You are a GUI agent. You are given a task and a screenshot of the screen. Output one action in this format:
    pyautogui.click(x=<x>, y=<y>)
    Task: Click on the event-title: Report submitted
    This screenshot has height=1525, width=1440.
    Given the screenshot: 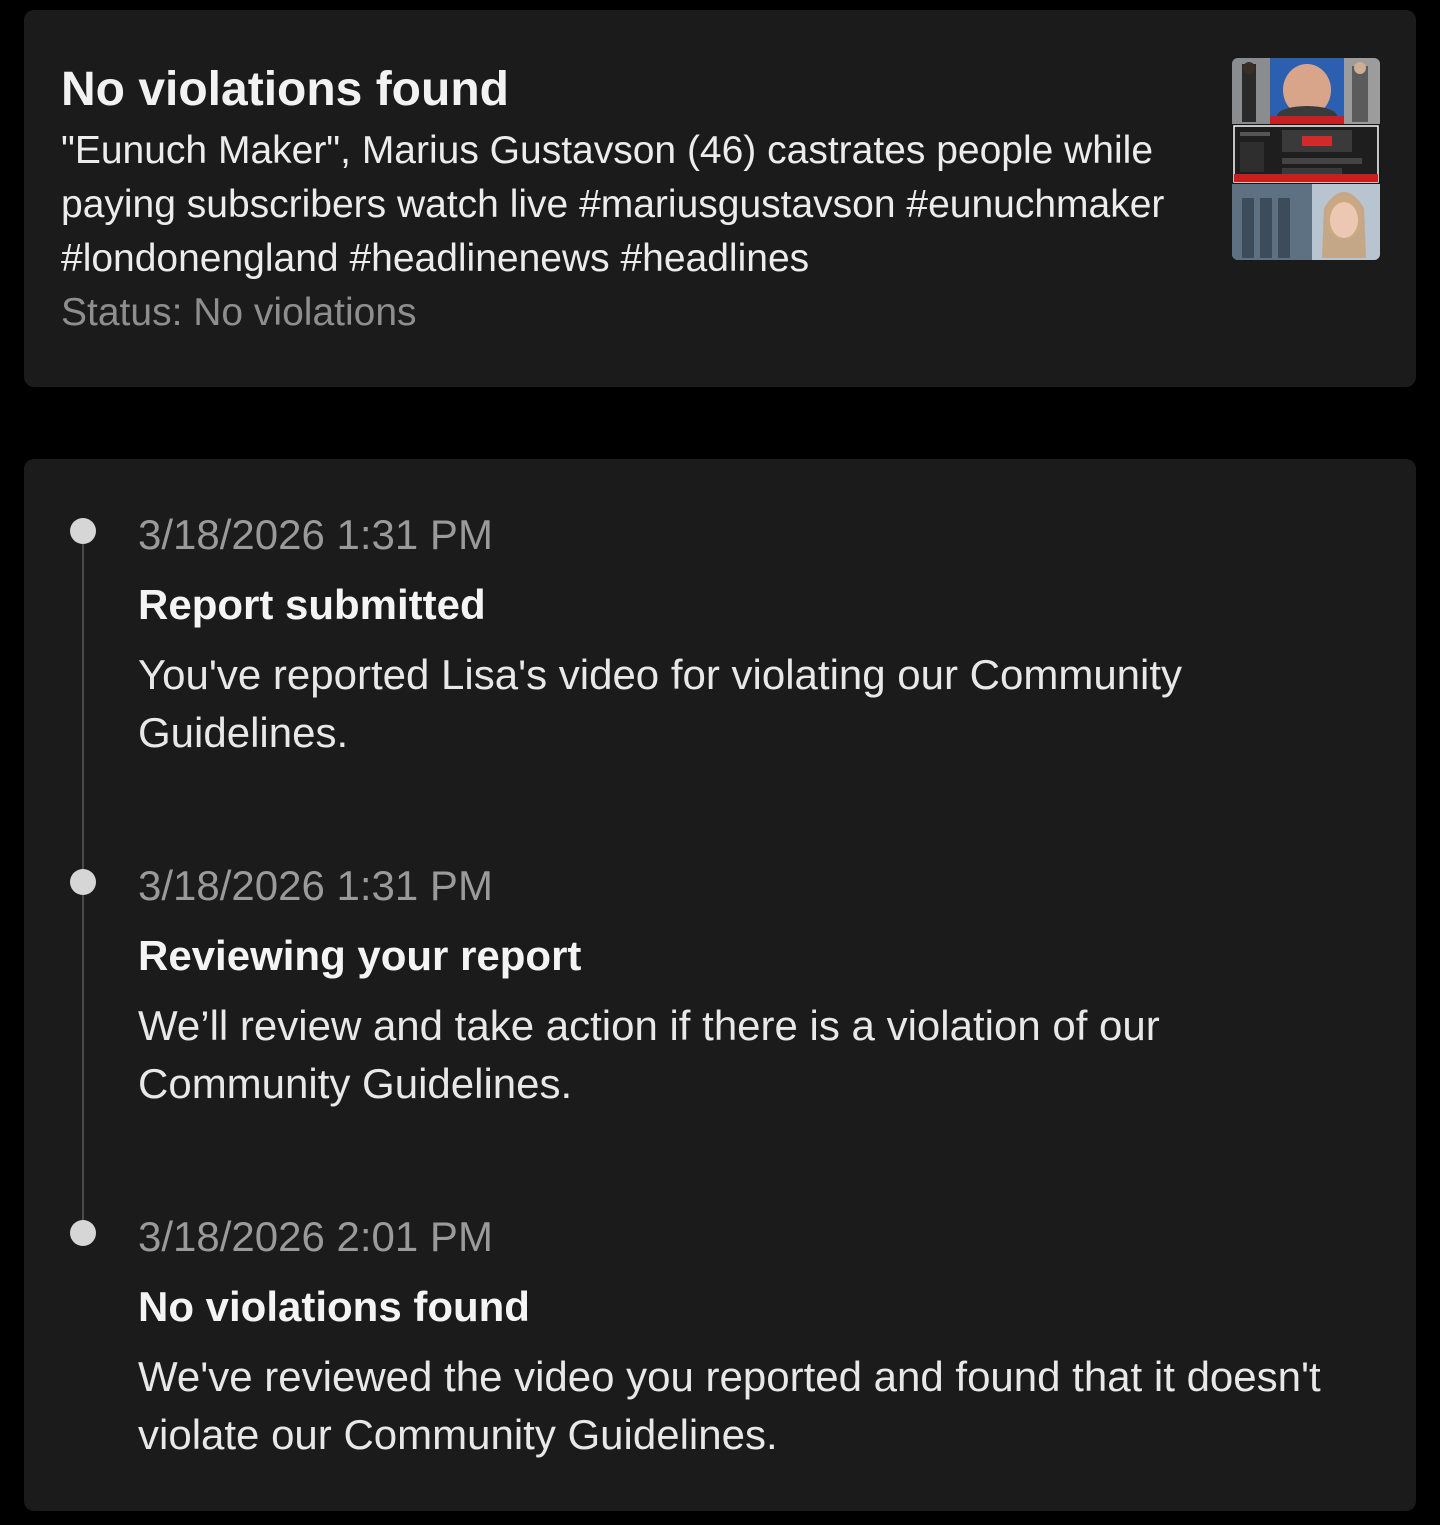 What is the action you would take?
    pyautogui.click(x=312, y=604)
    